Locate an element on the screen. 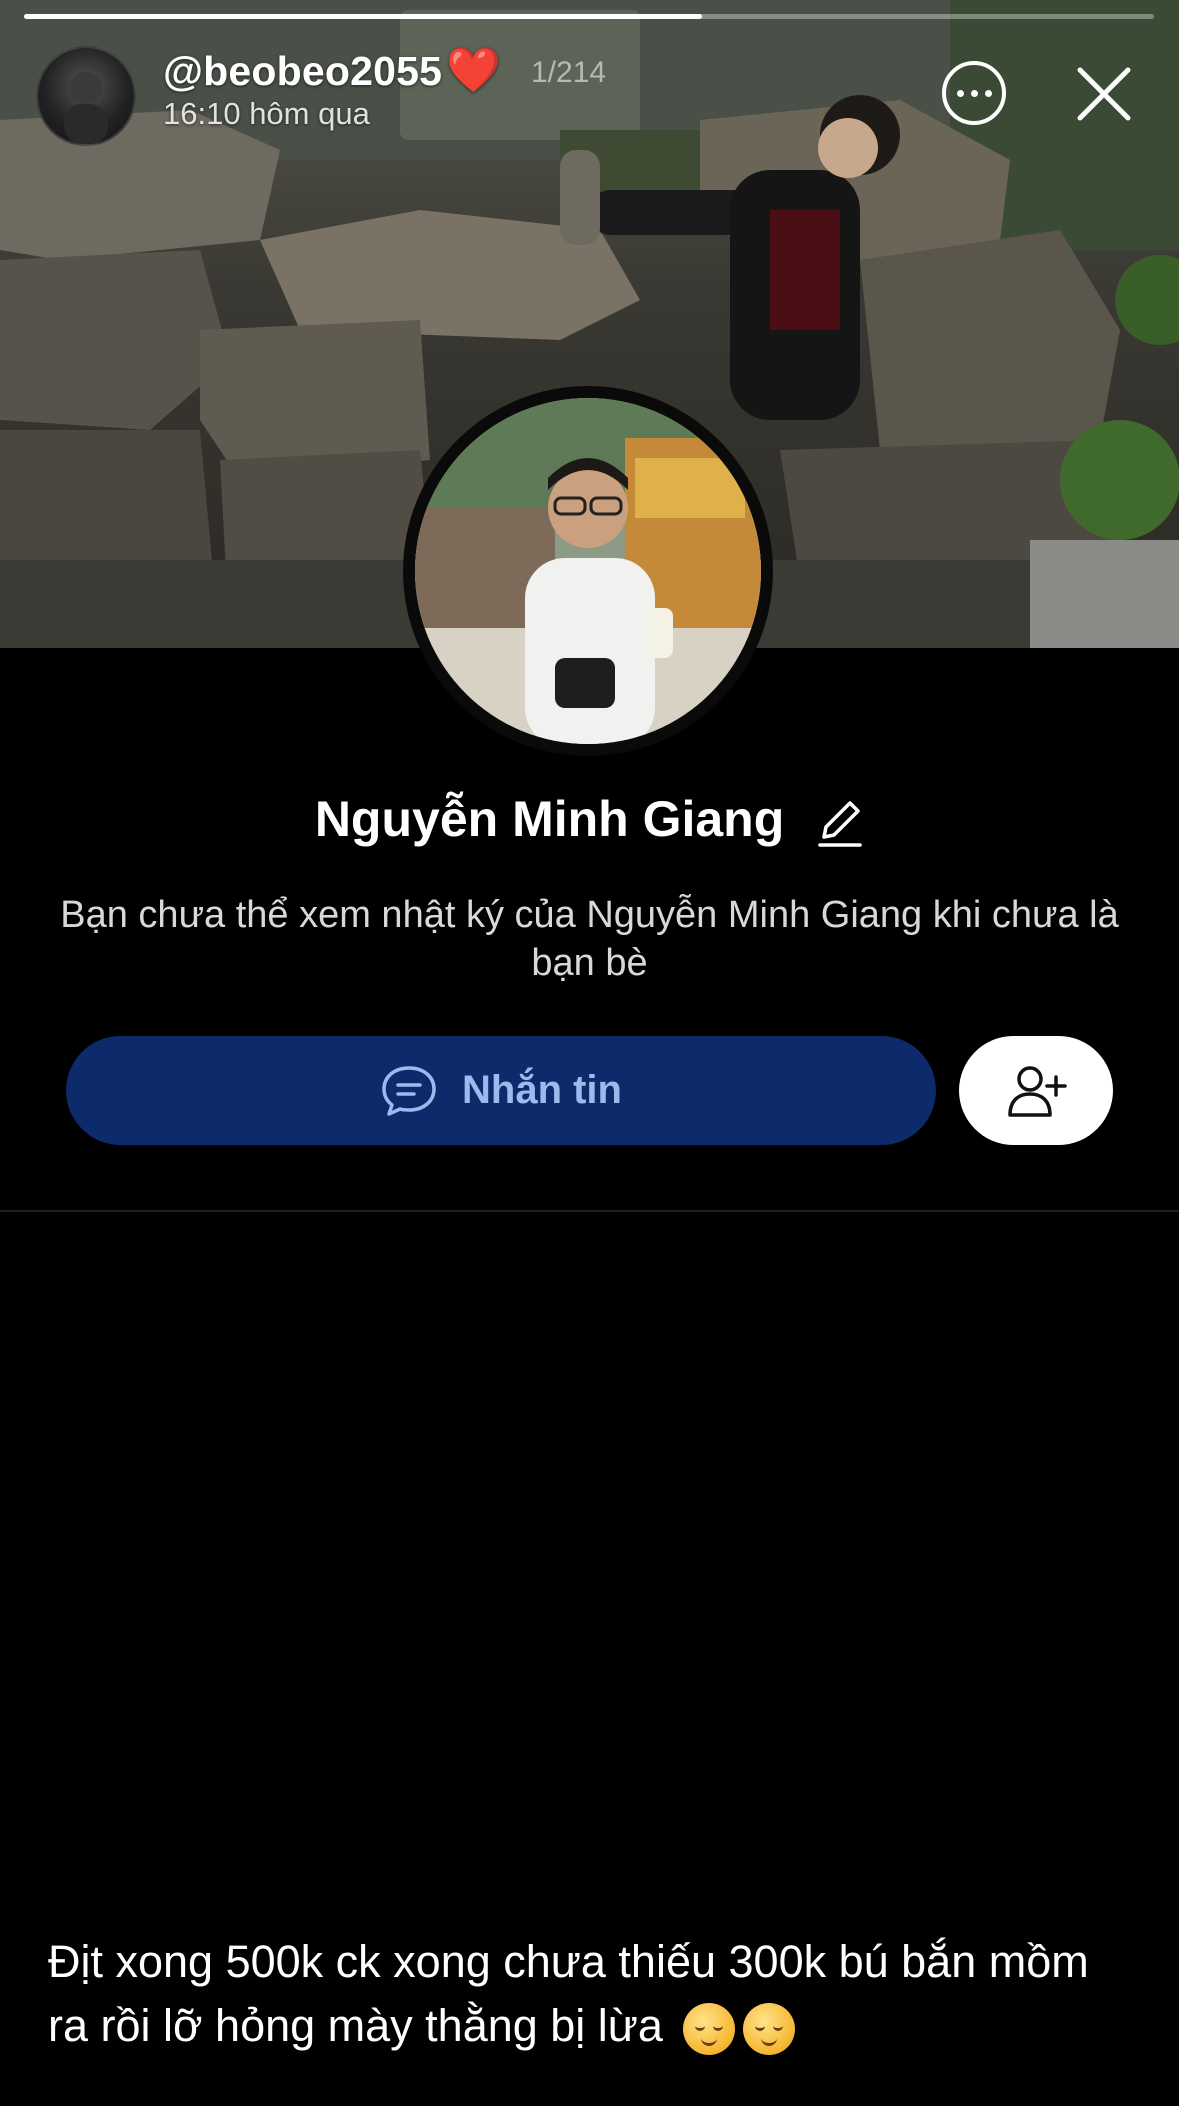 This screenshot has width=1179, height=2106. story-progress-fill is located at coordinates (363, 16).